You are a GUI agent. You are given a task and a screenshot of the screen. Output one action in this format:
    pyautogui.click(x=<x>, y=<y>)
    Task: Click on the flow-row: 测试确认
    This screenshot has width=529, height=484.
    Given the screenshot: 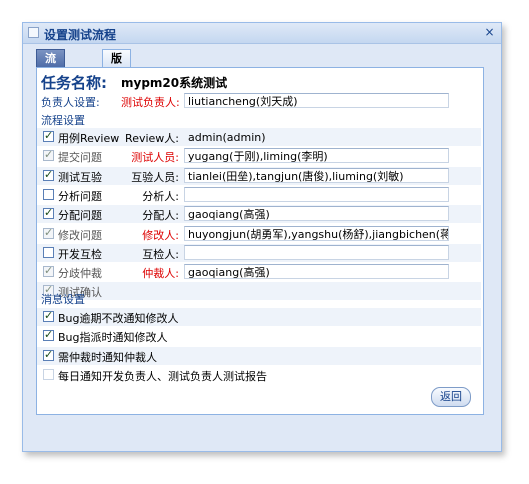 What is the action you would take?
    pyautogui.click(x=259, y=291)
    